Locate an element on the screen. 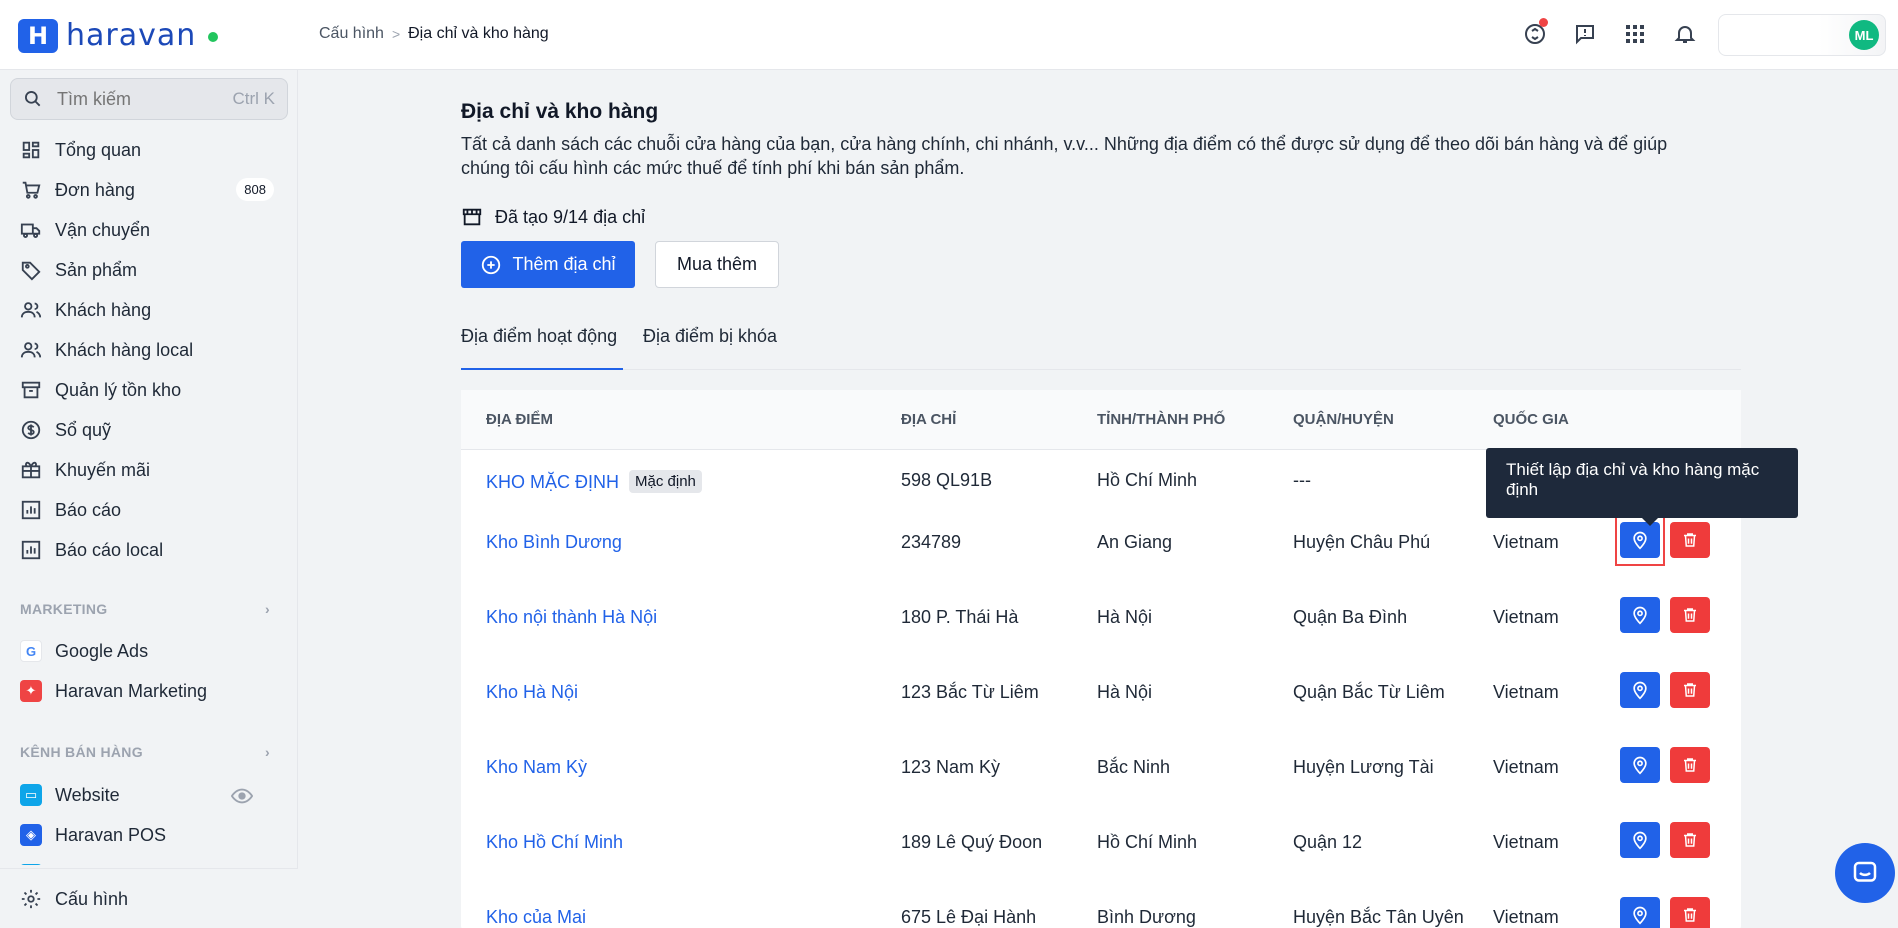 This screenshot has width=1898, height=928. haravan-marketing-icon: ✦ is located at coordinates (31, 691).